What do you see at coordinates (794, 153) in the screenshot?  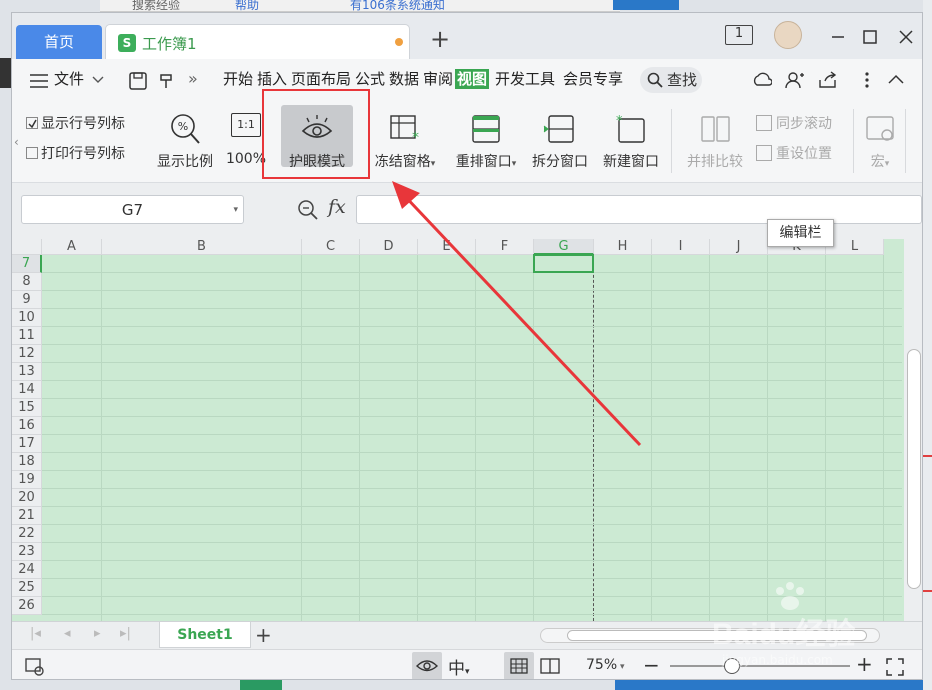 I see `reset-position-button: 重设位置` at bounding box center [794, 153].